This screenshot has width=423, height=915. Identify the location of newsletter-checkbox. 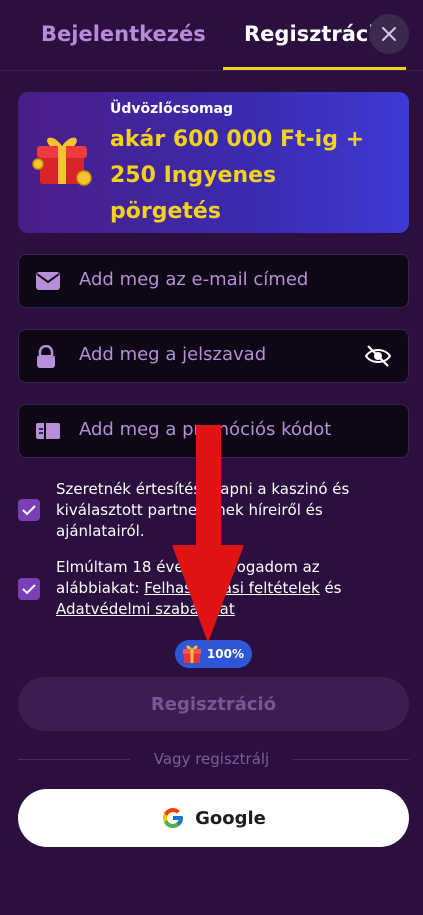
(29, 510).